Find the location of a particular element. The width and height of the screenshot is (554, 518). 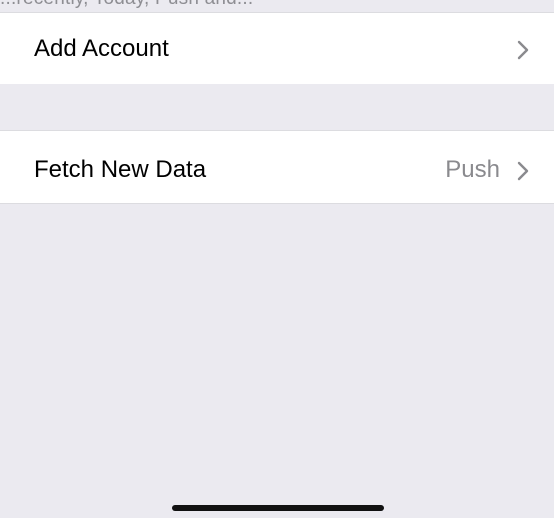

fetch-new-data-row: Fetch New Data Push is located at coordinates (277, 167).